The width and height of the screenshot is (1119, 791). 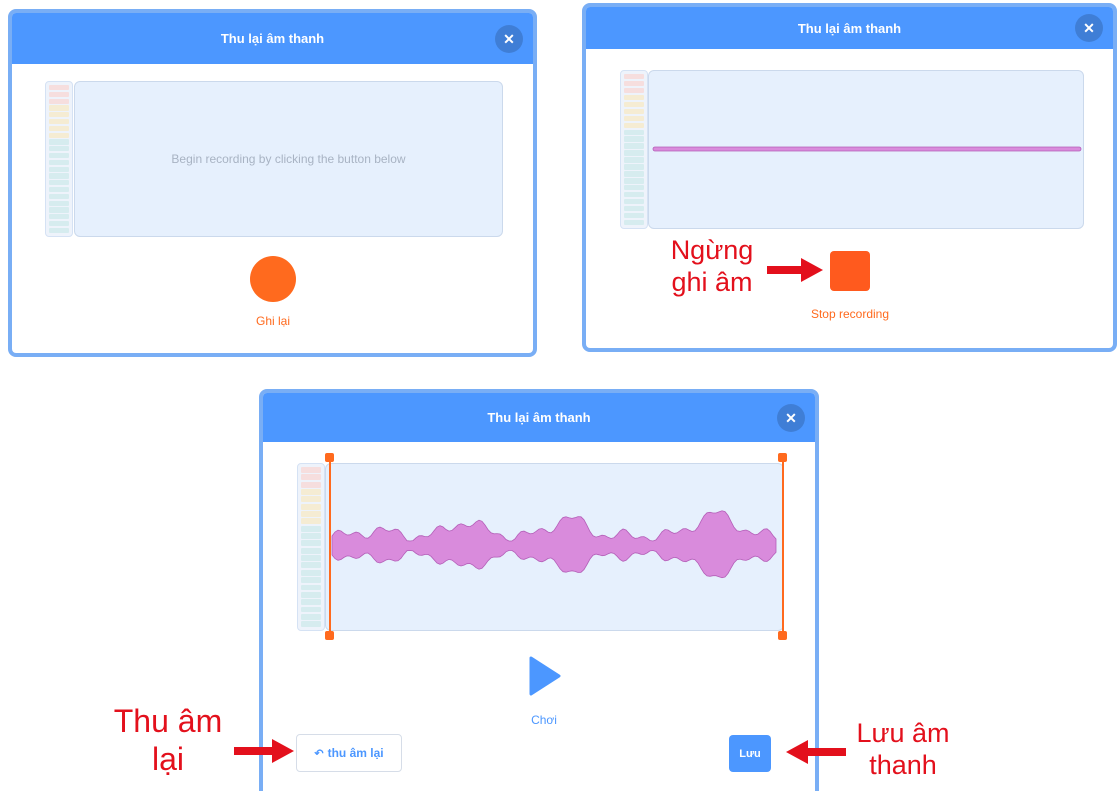 What do you see at coordinates (712, 250) in the screenshot?
I see `annotation-stop-line1: Ngừng` at bounding box center [712, 250].